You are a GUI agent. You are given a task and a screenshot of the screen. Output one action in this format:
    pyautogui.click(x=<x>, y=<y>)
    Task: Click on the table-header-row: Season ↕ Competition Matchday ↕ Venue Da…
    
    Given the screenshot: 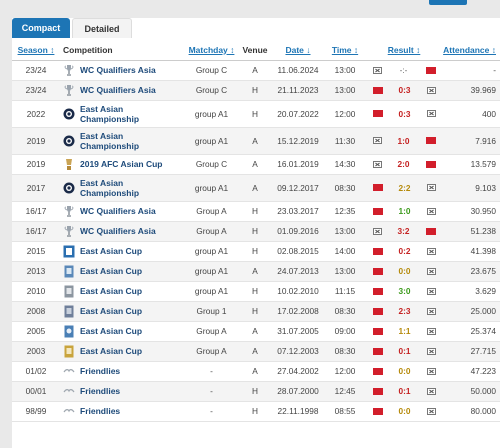 What is the action you would take?
    pyautogui.click(x=256, y=50)
    